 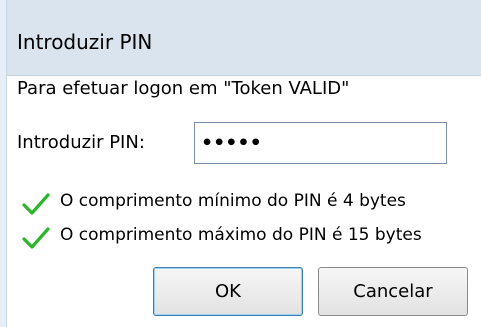 I want to click on logon-message: Para efetuar logon em "Token VALID", so click(x=183, y=88).